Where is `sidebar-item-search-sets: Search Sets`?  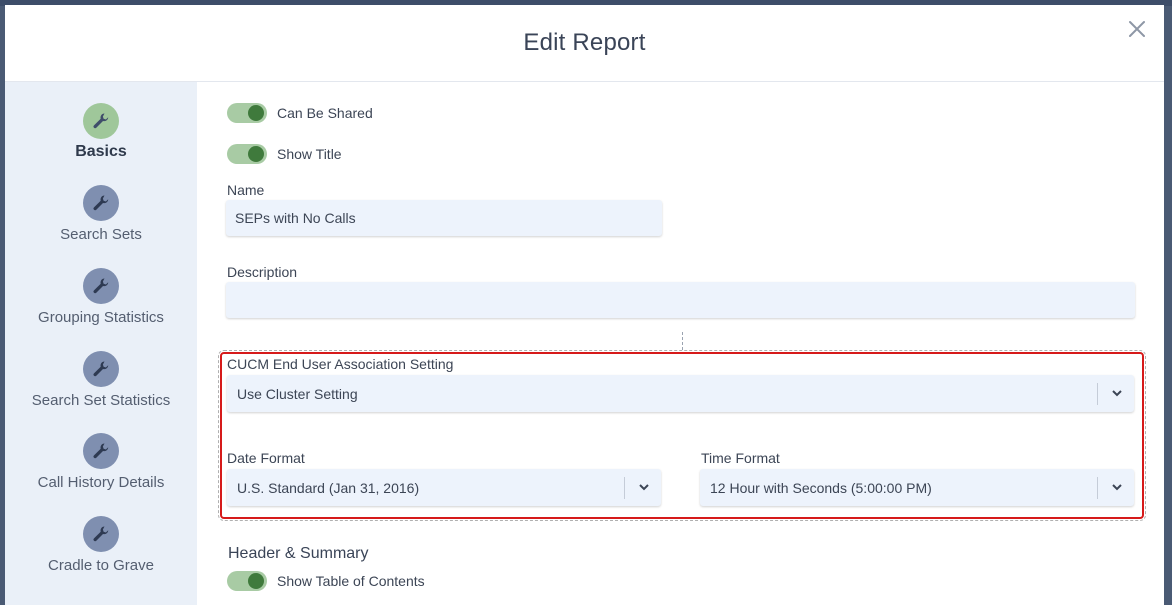 sidebar-item-search-sets: Search Sets is located at coordinates (101, 216).